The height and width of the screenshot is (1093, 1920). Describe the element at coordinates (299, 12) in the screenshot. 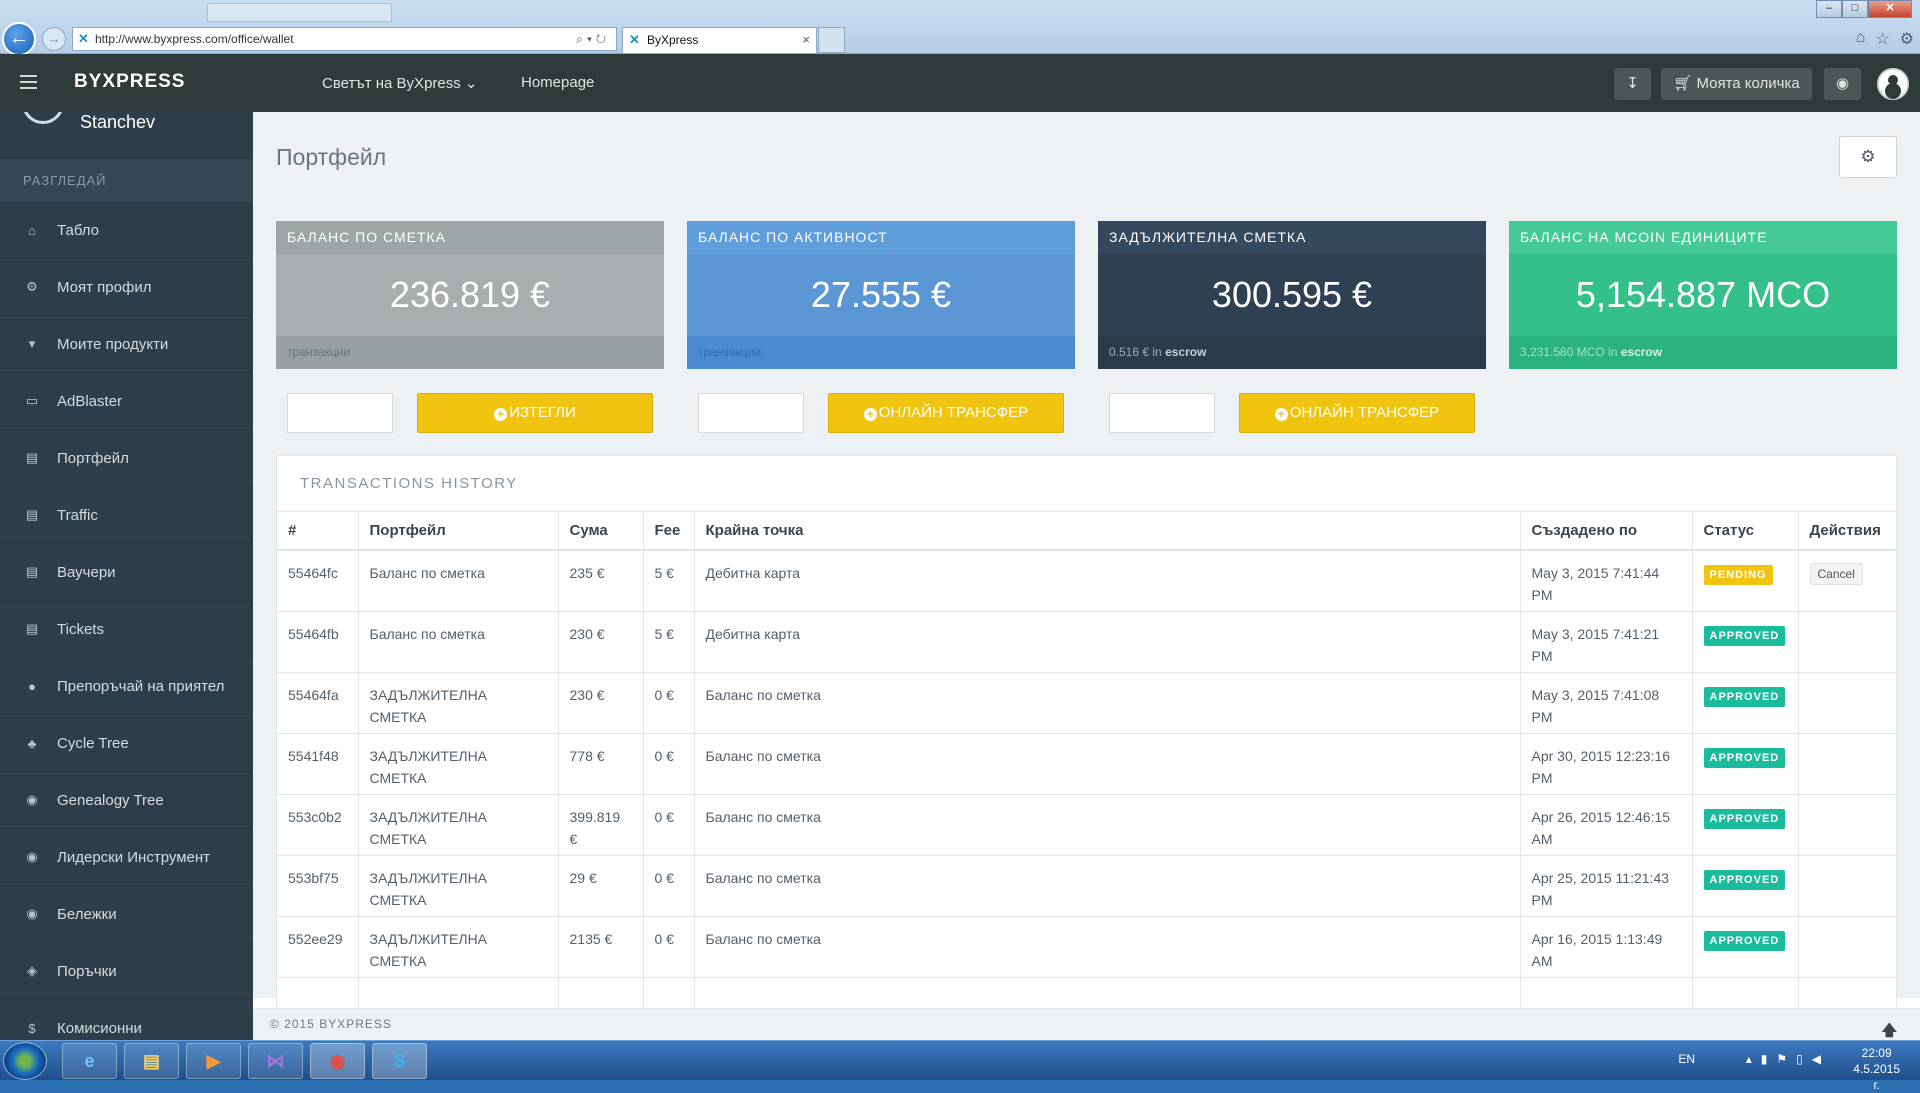

I see `background-tab` at that location.